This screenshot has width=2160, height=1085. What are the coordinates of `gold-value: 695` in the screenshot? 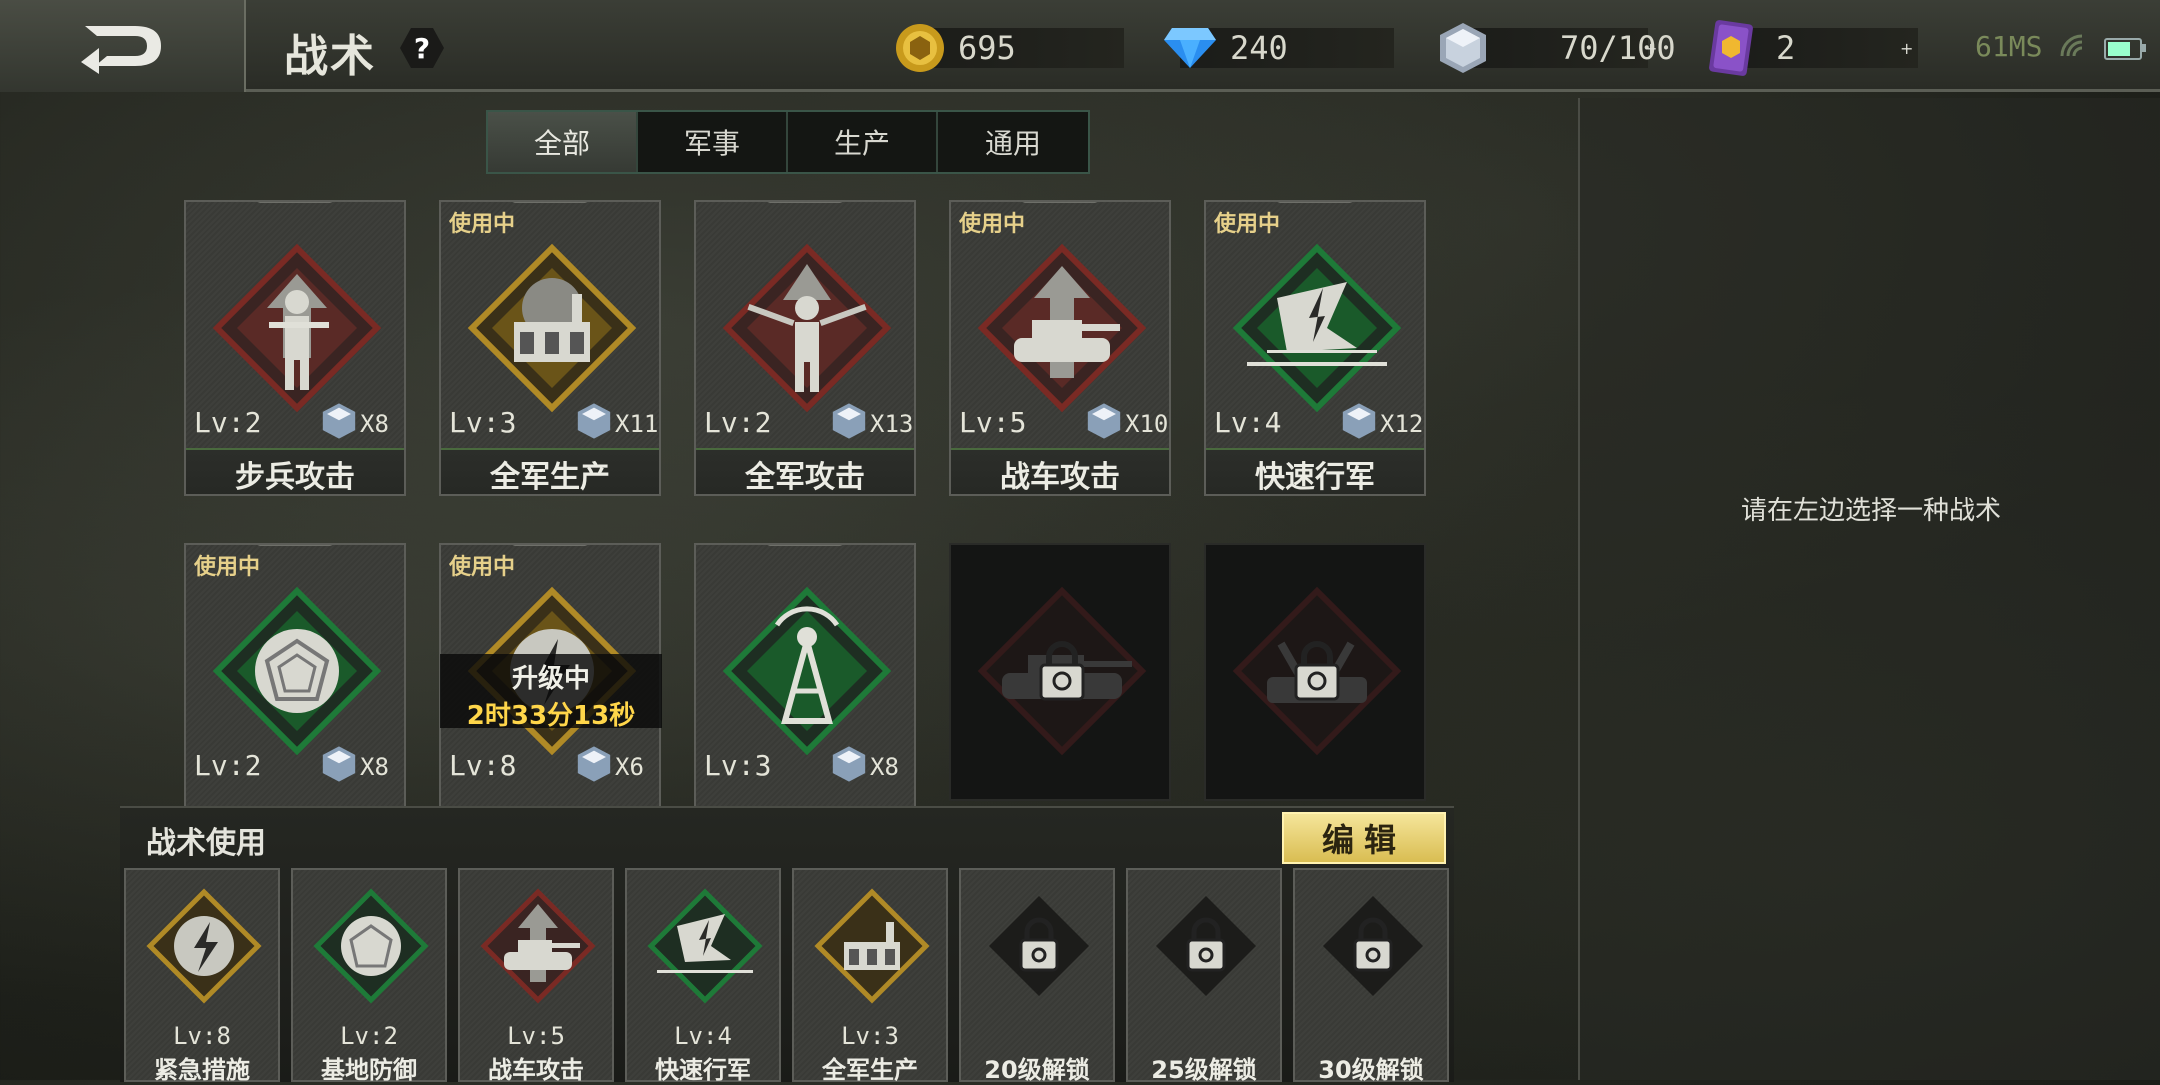 It's located at (987, 48).